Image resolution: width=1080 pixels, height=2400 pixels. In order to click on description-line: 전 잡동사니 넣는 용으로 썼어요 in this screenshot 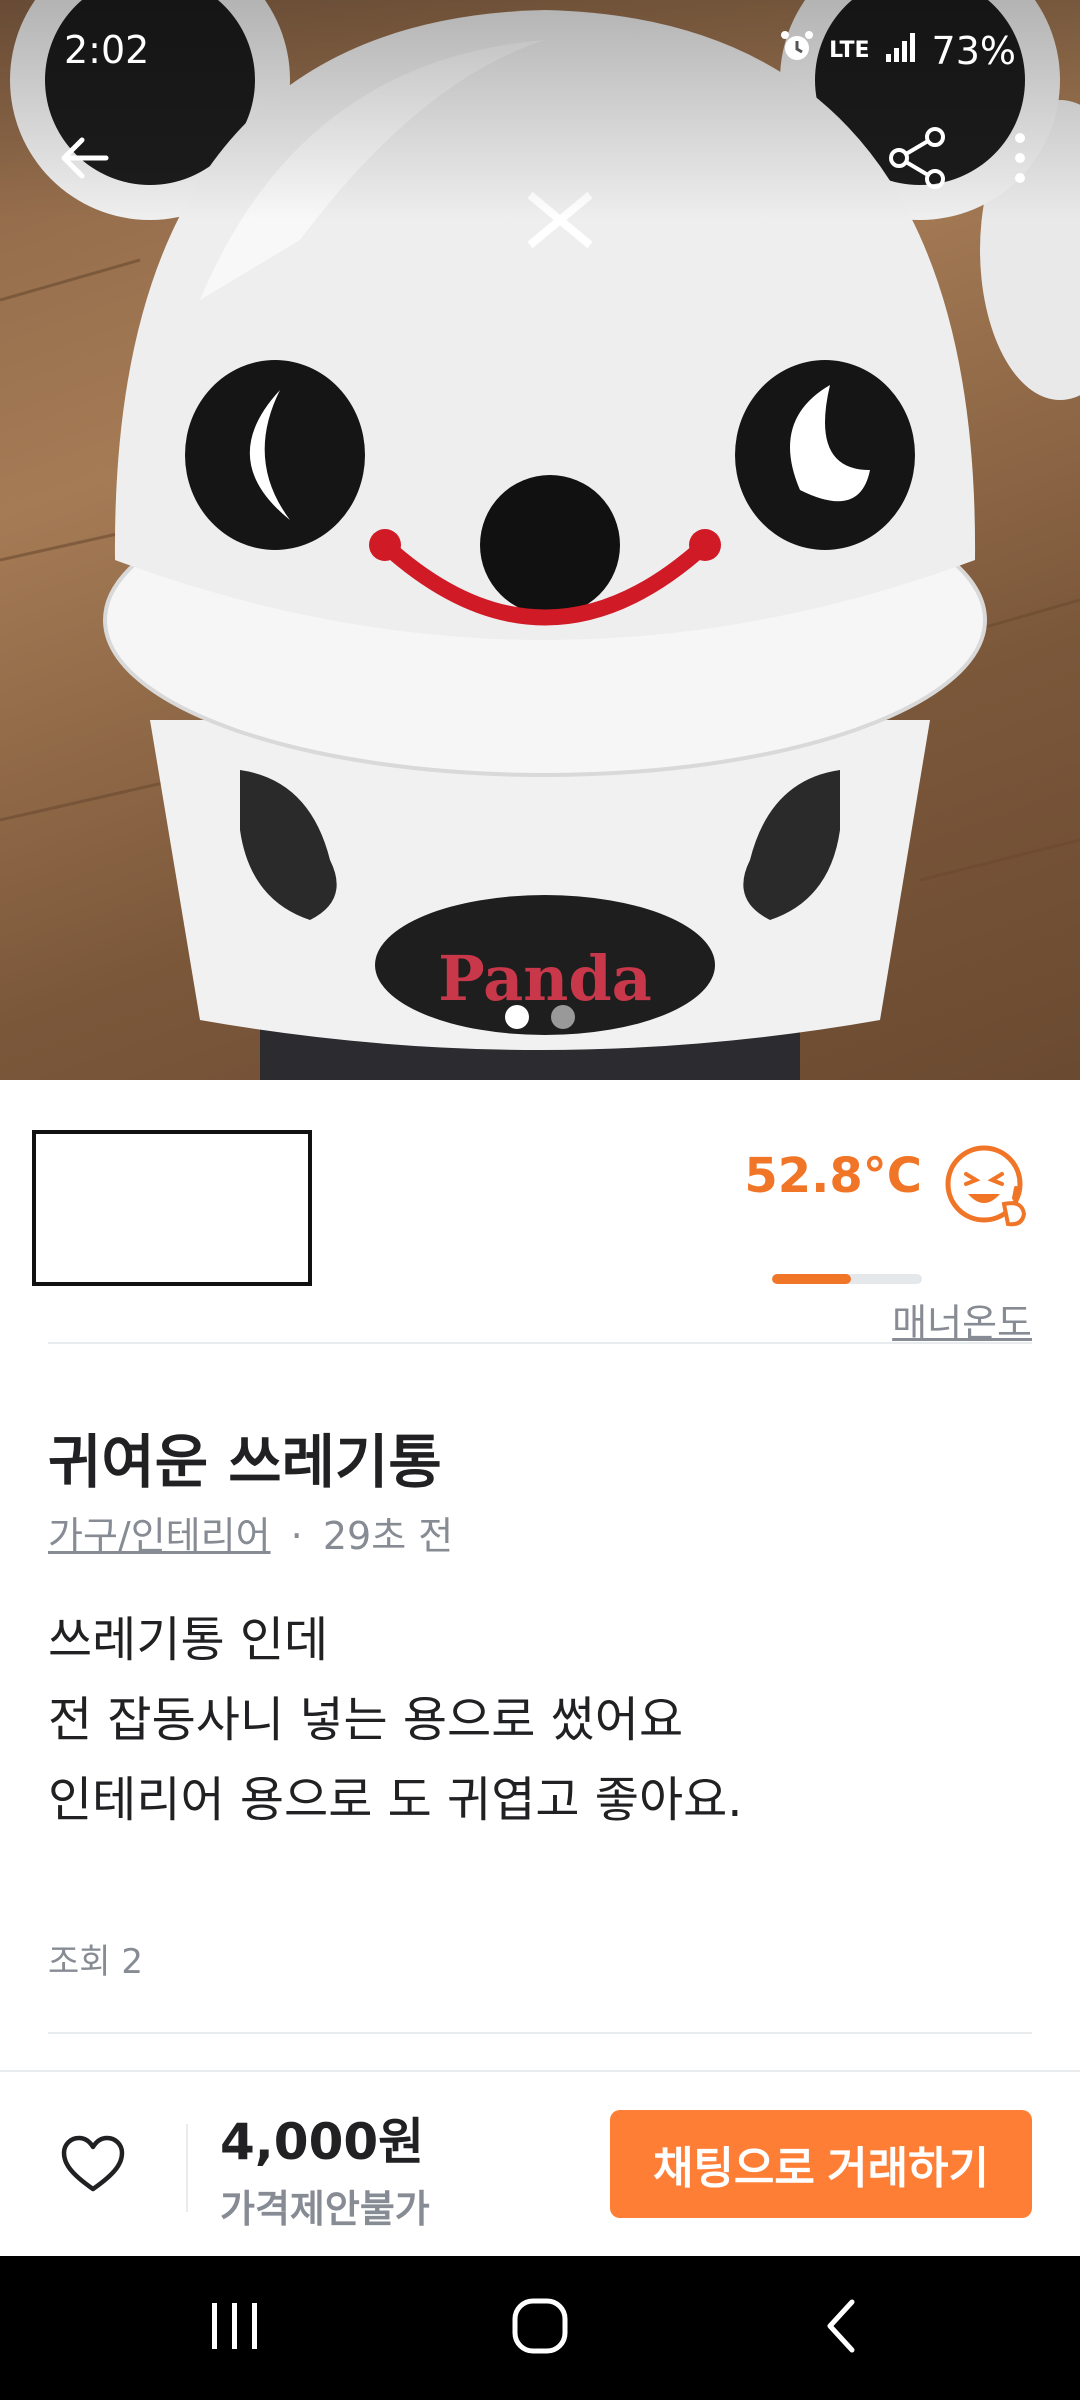, I will do `click(366, 1720)`.